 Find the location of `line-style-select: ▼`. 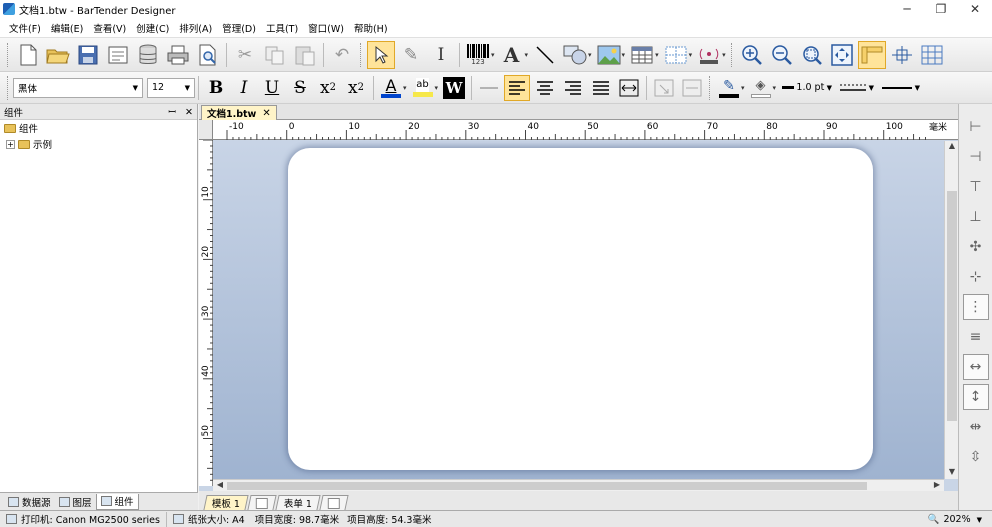

line-style-select: ▼ is located at coordinates (857, 88).